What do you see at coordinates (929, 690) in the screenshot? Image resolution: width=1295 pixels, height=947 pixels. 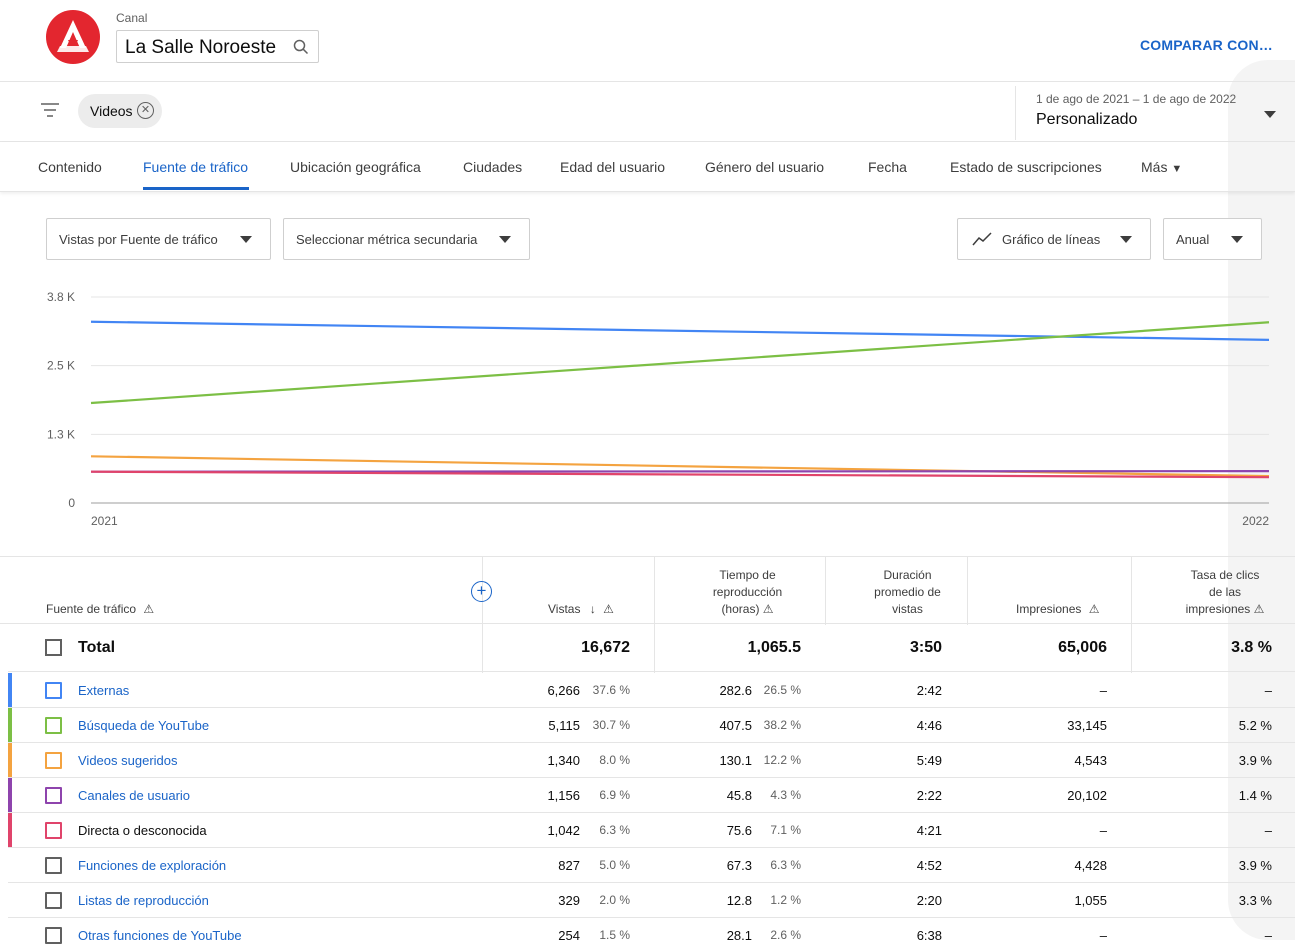 I see `avg-duration-value: 2:42` at bounding box center [929, 690].